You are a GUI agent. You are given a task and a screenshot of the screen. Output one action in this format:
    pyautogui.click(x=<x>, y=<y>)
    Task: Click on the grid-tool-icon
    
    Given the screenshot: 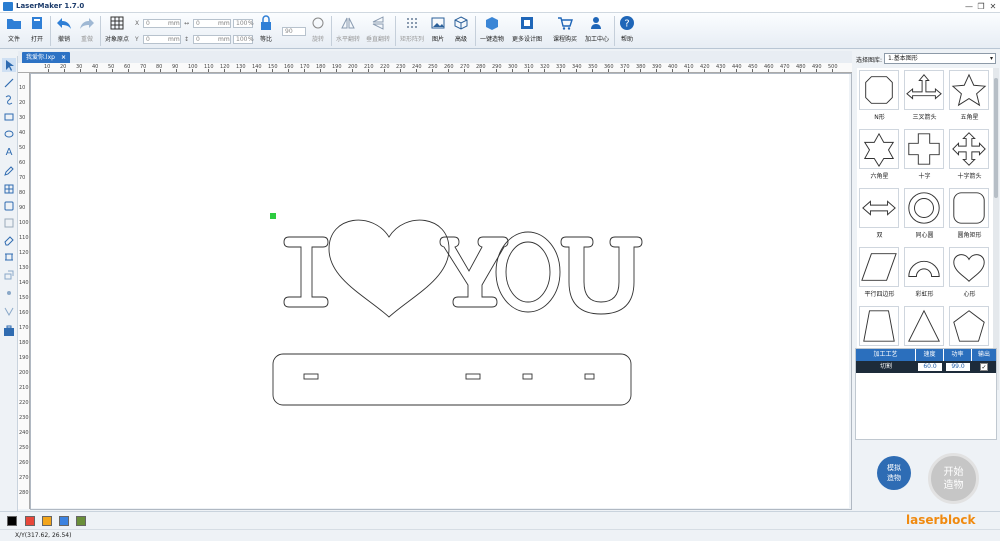 What is the action you would take?
    pyautogui.click(x=9, y=189)
    